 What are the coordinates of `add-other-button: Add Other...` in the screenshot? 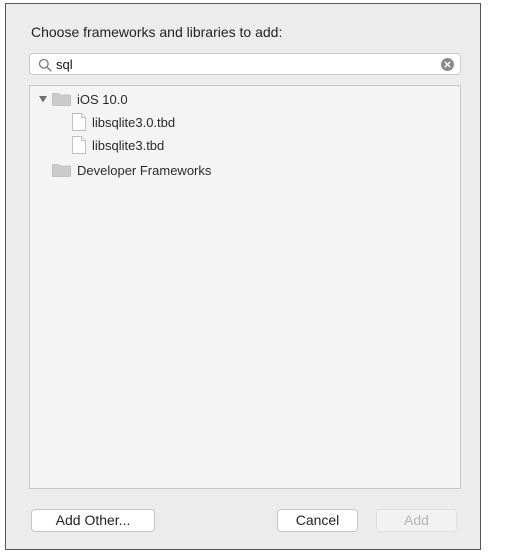 It's located at (93, 520).